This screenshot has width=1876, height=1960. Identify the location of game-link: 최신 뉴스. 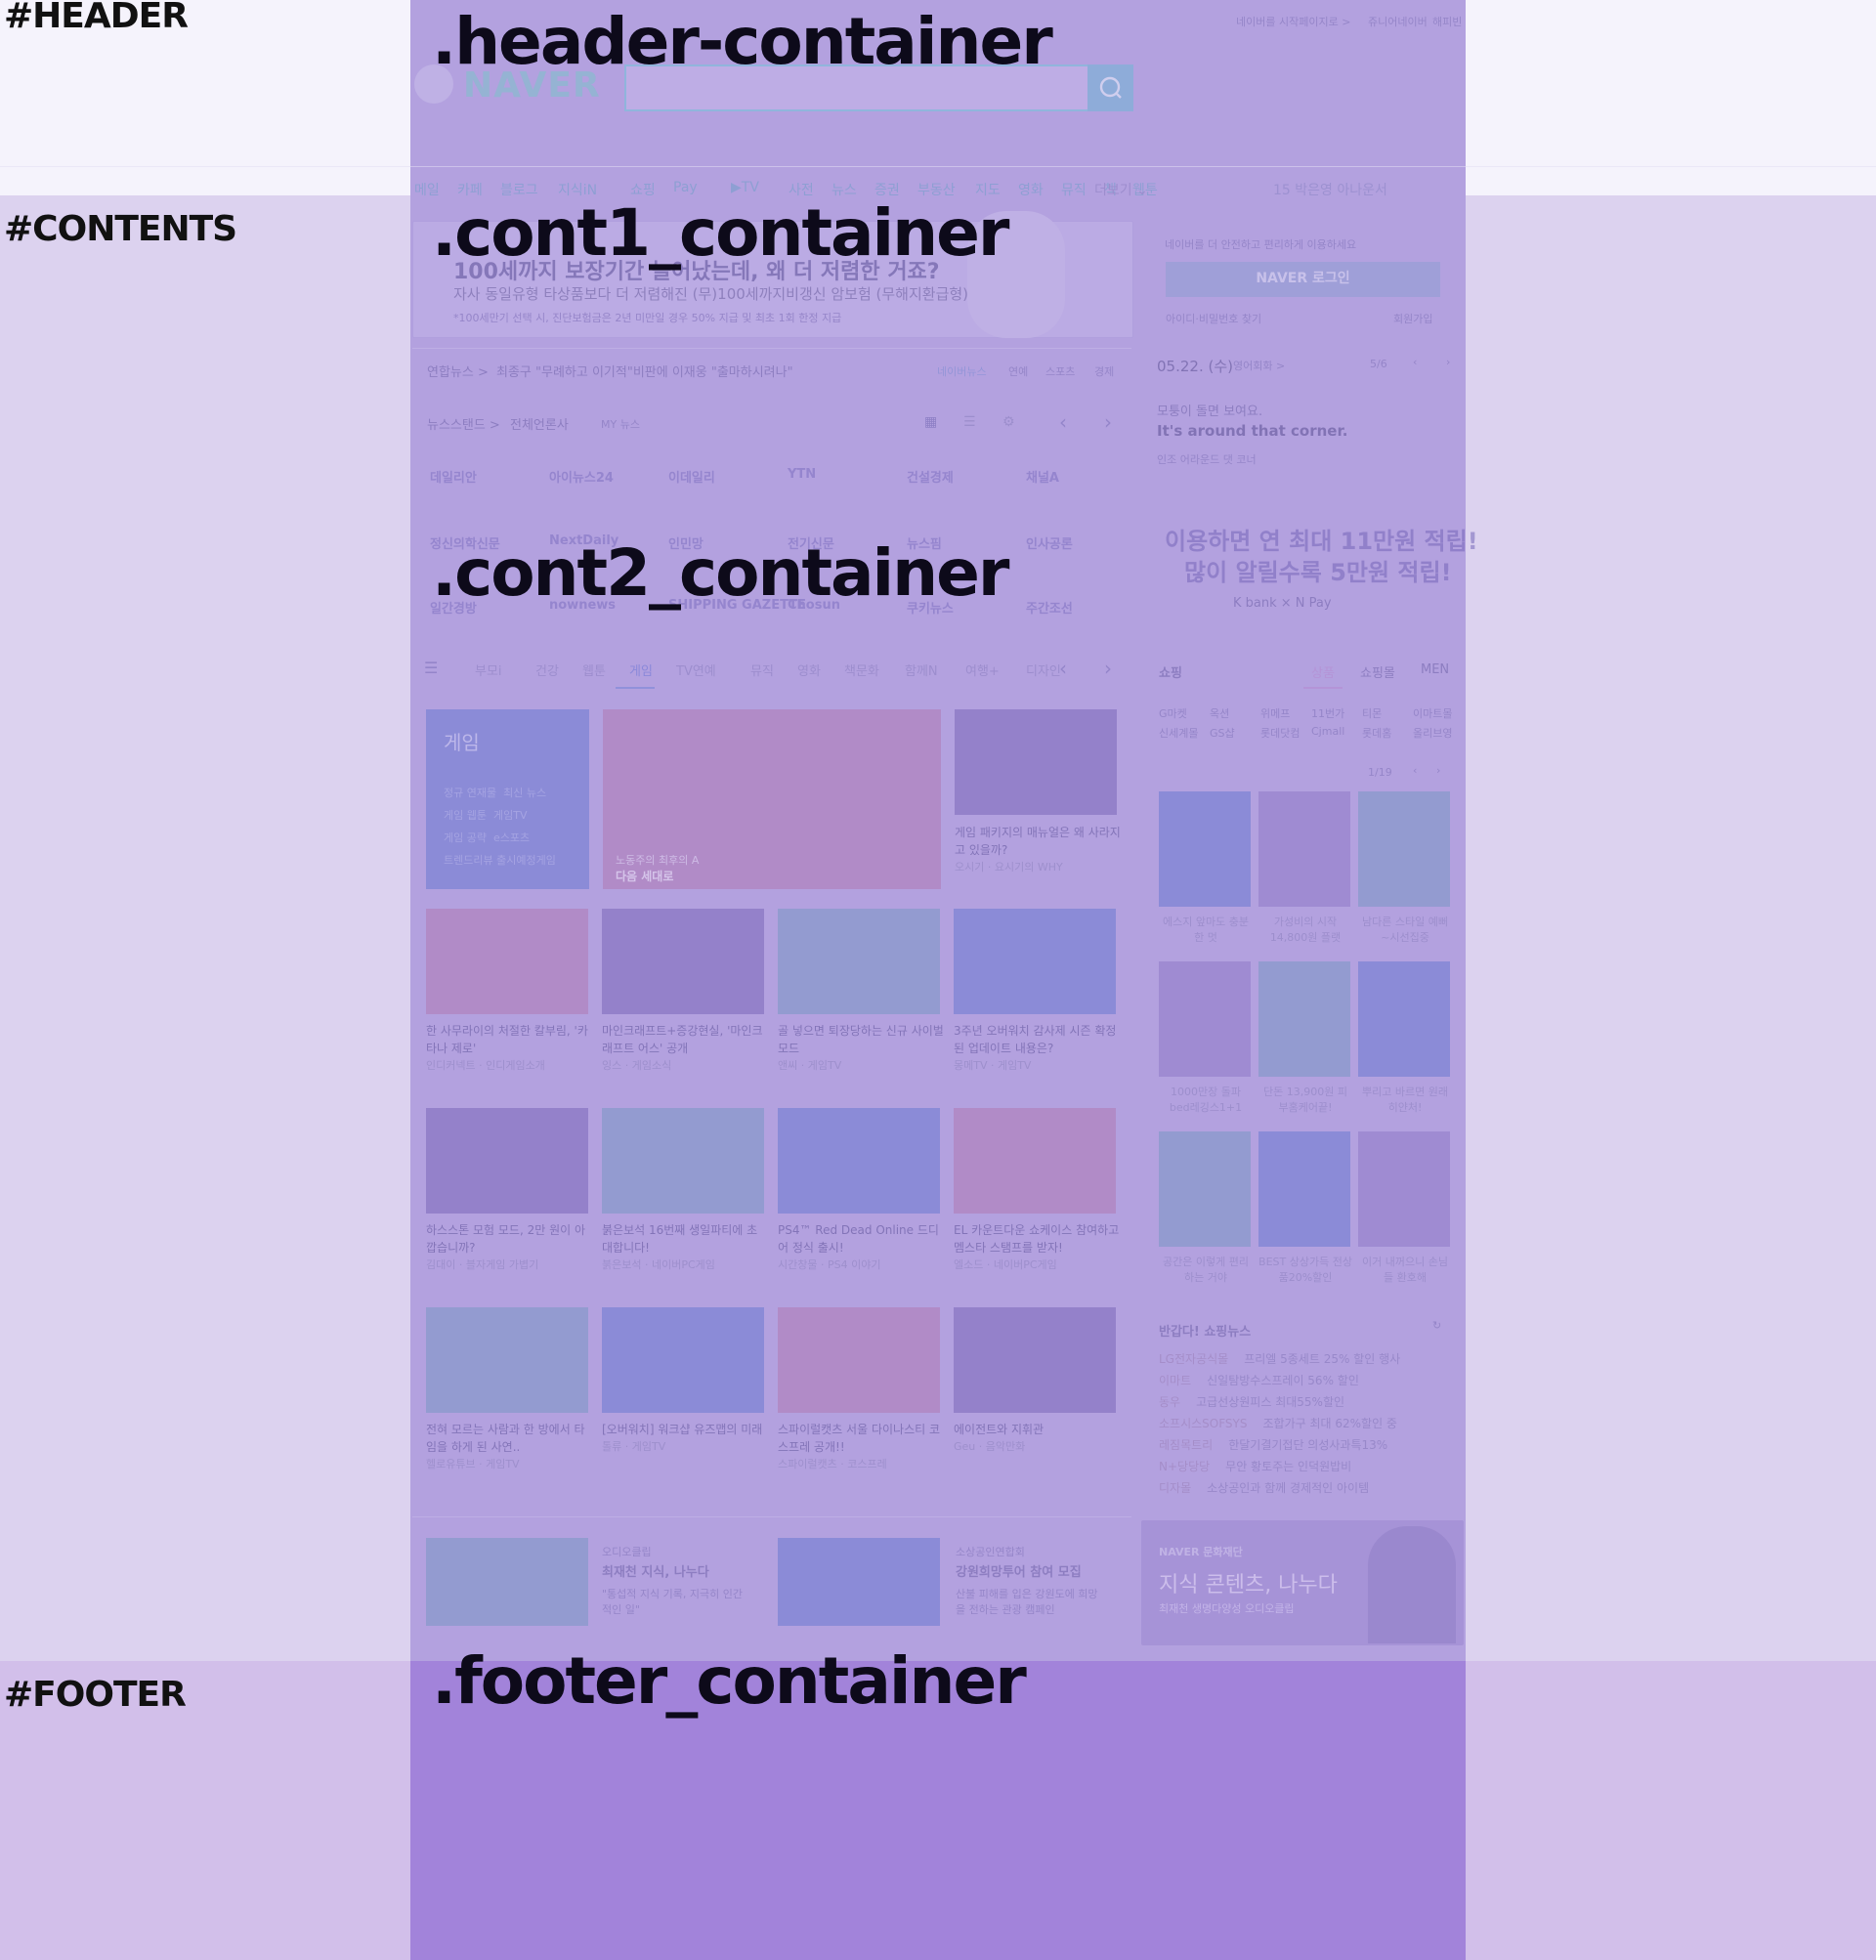
(524, 793).